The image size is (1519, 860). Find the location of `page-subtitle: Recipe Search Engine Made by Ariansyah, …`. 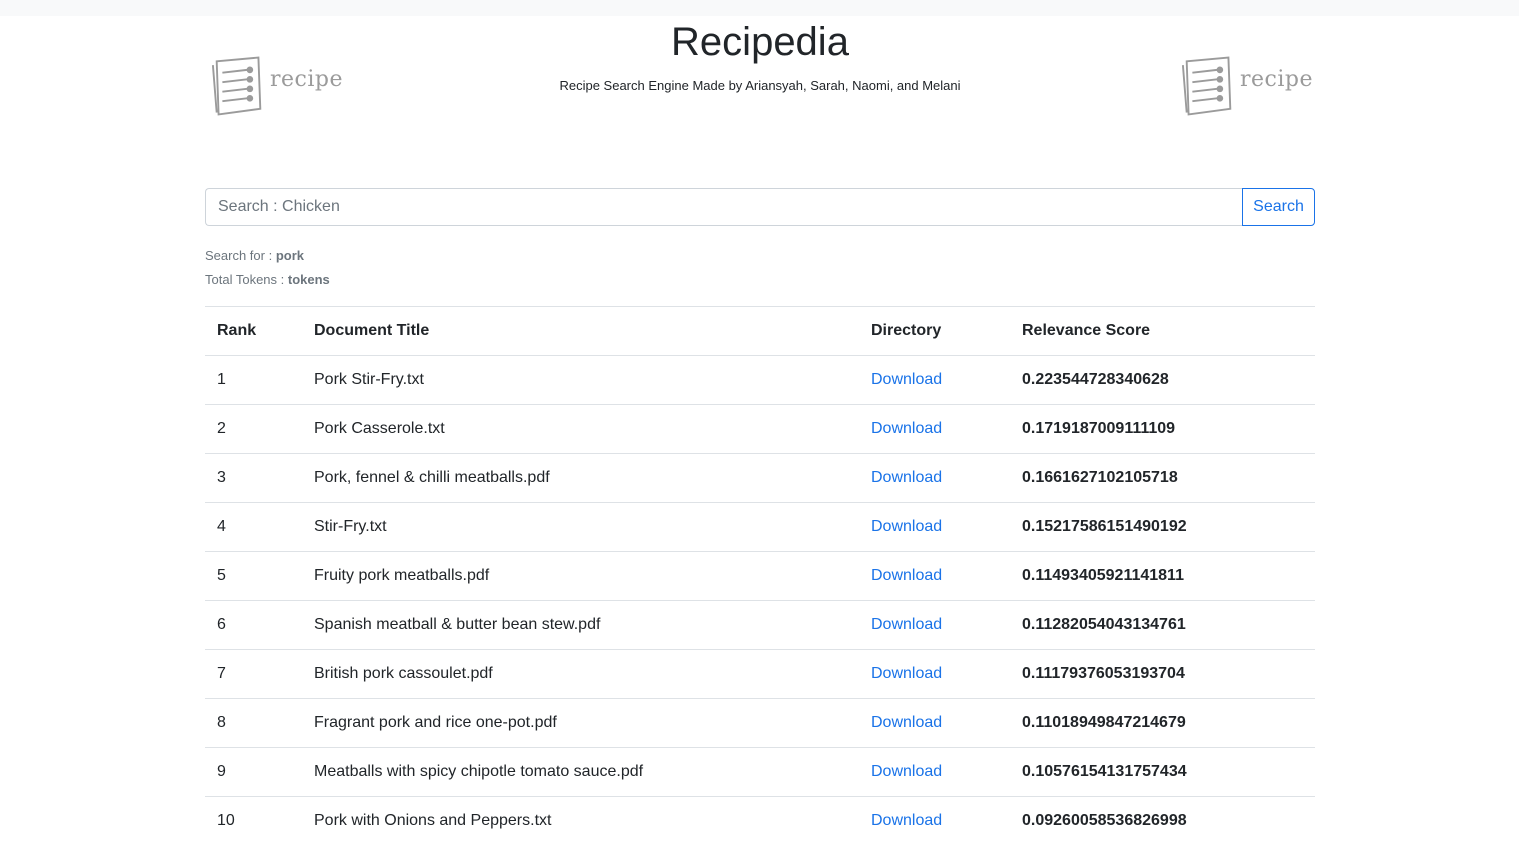

page-subtitle: Recipe Search Engine Made by Ariansyah, … is located at coordinates (760, 85).